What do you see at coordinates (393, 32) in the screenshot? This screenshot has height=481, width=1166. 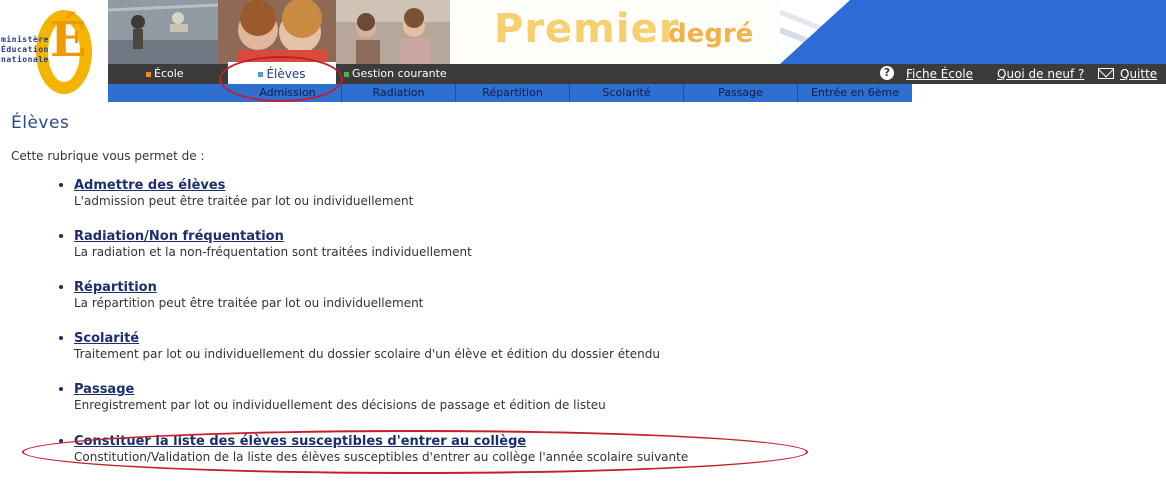 I see `photo-family` at bounding box center [393, 32].